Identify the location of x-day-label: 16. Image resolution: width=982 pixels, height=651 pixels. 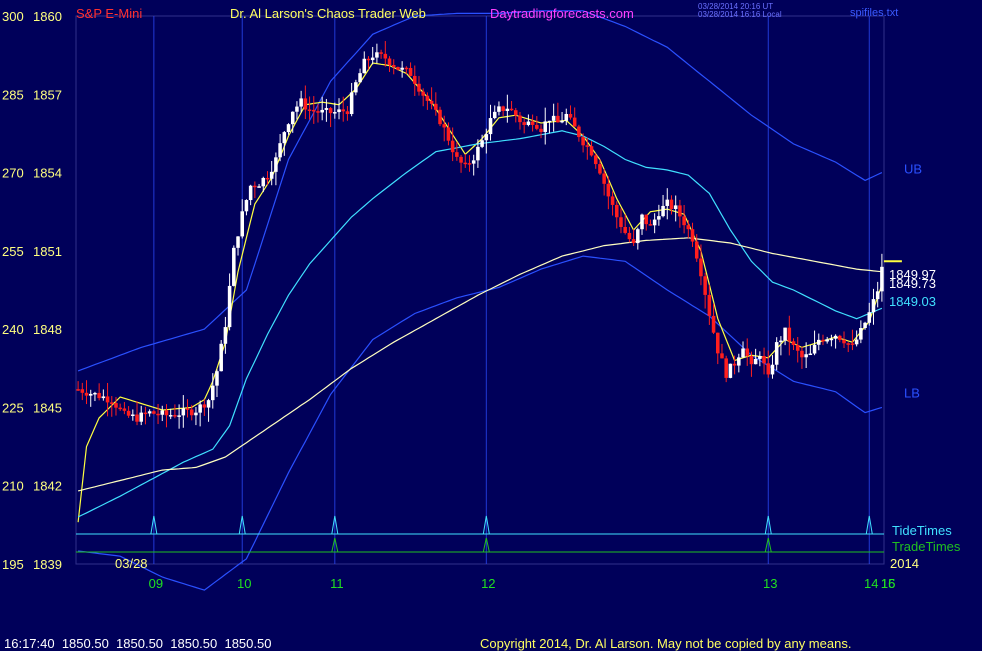
(888, 583).